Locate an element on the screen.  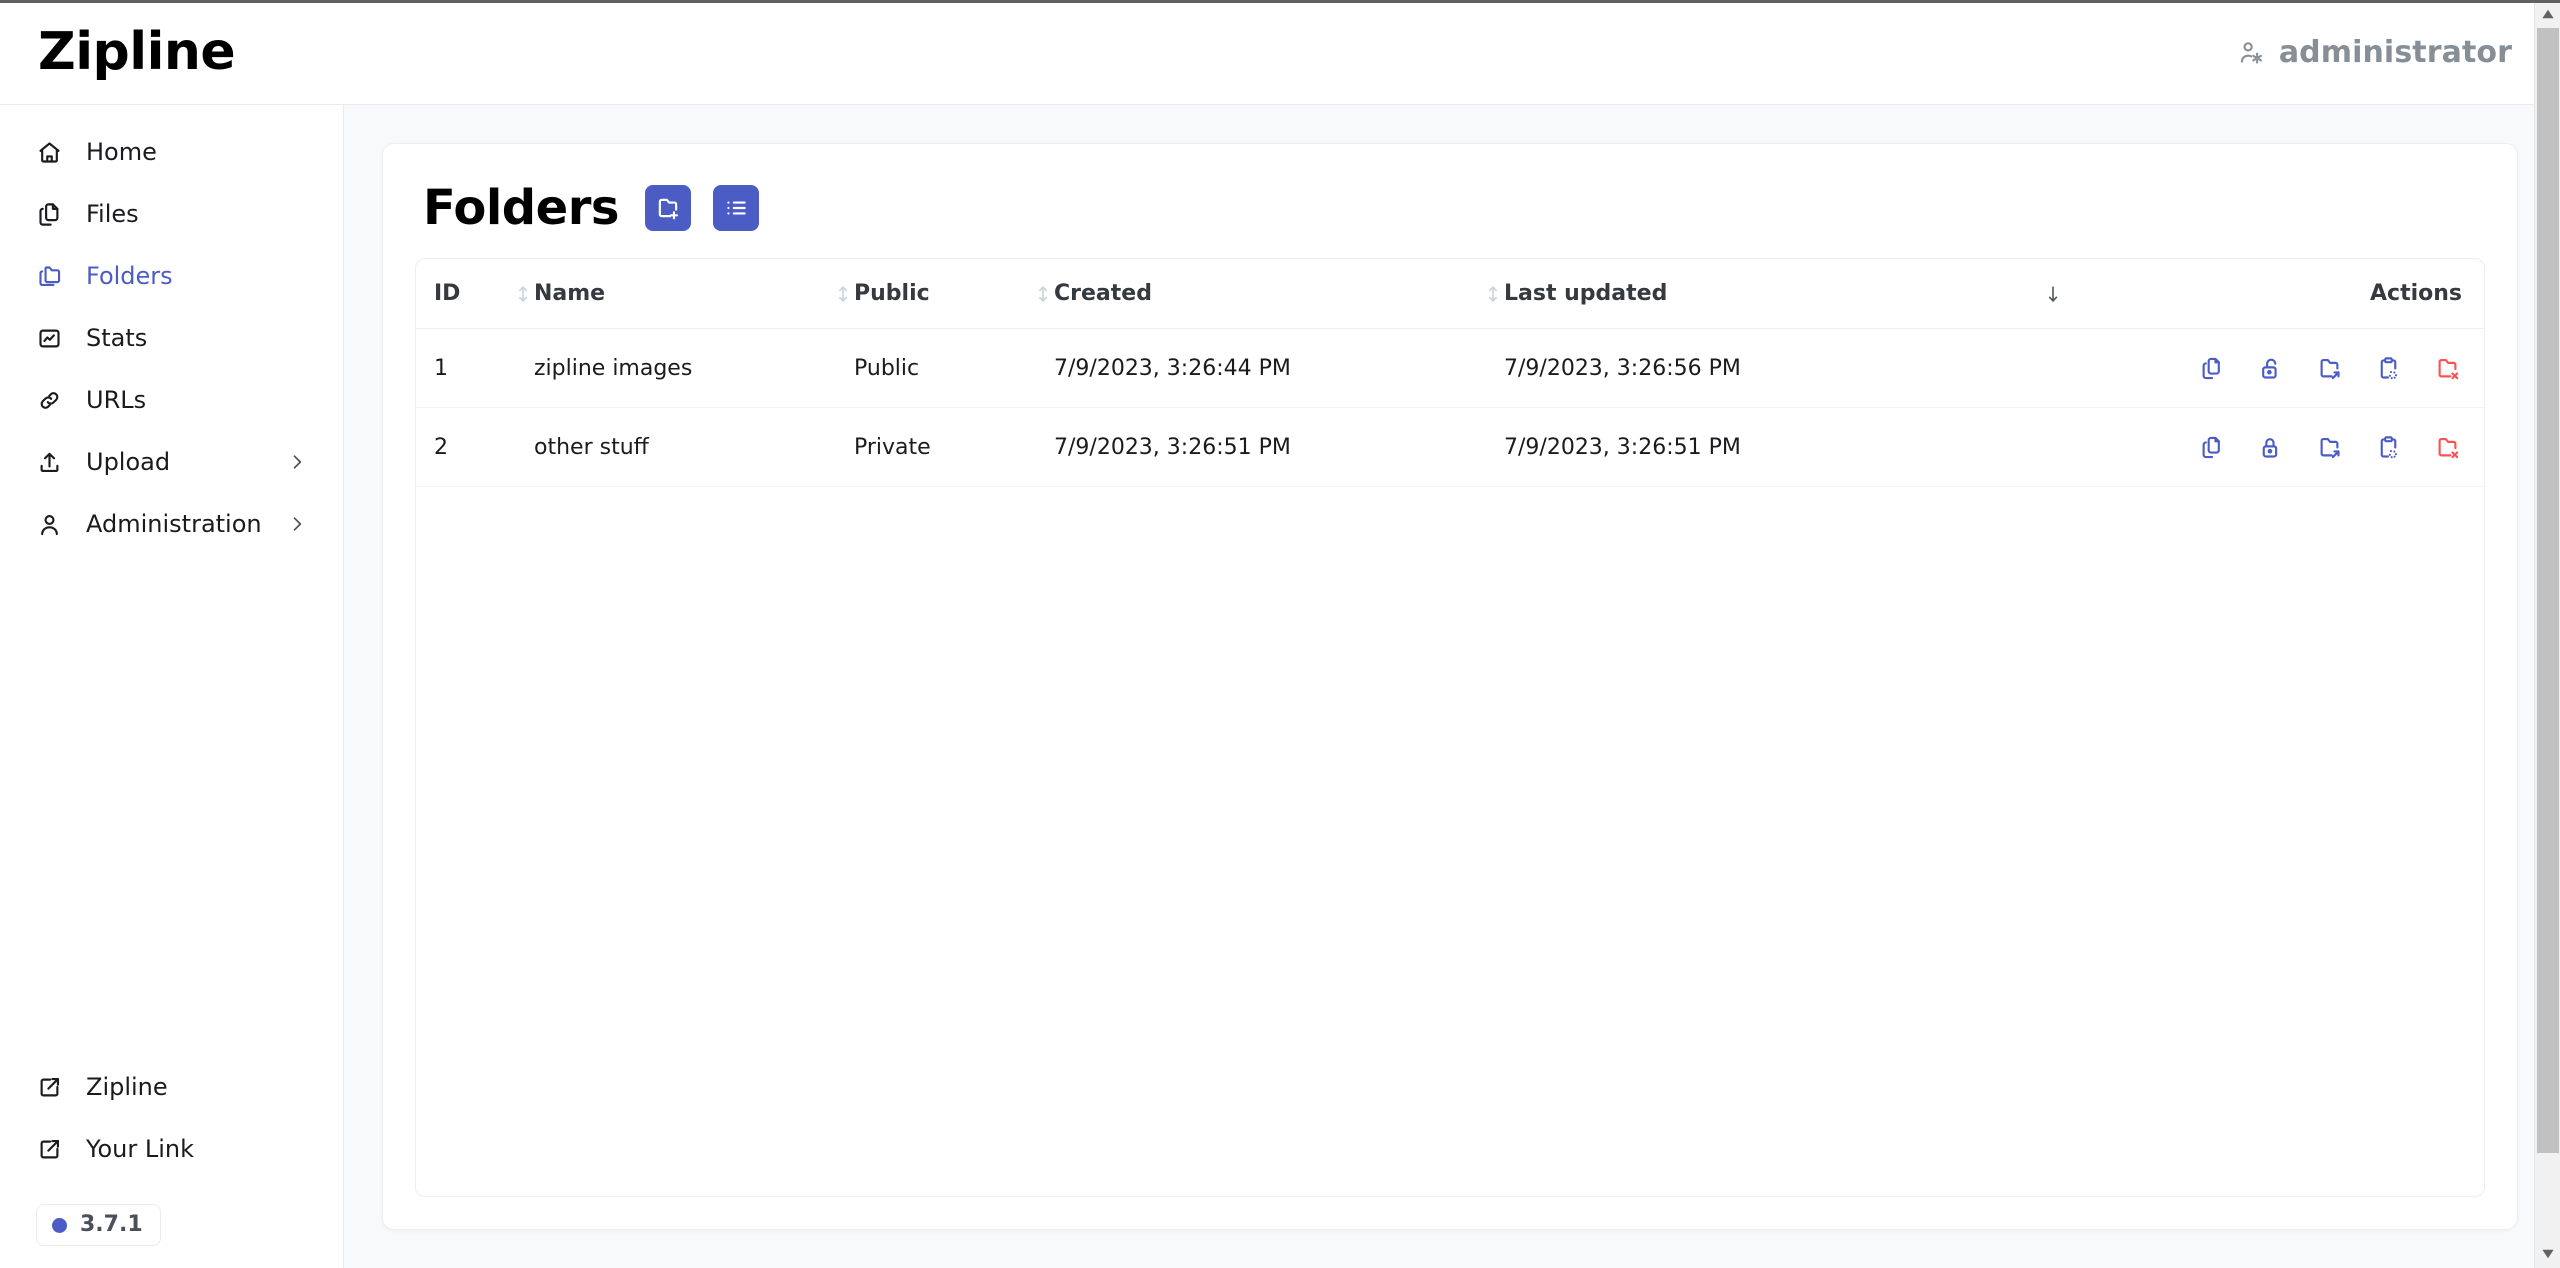
sidebar-link-your-link: Your Link is located at coordinates (171, 1149).